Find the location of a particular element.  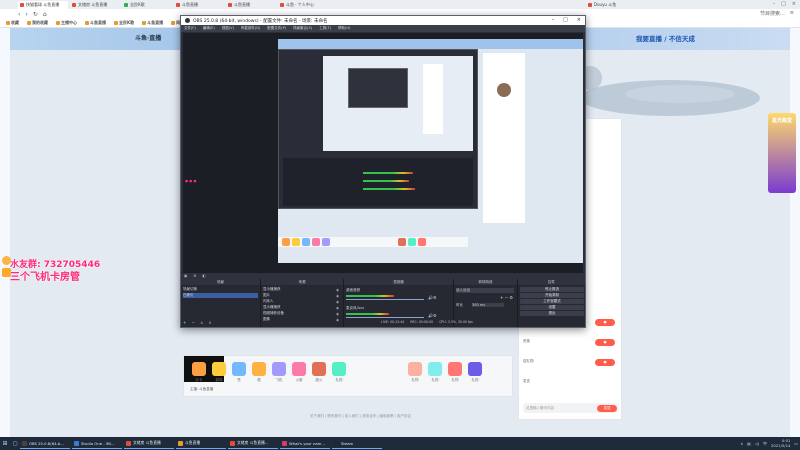

menu-item: 工具(T) is located at coordinates (325, 28).